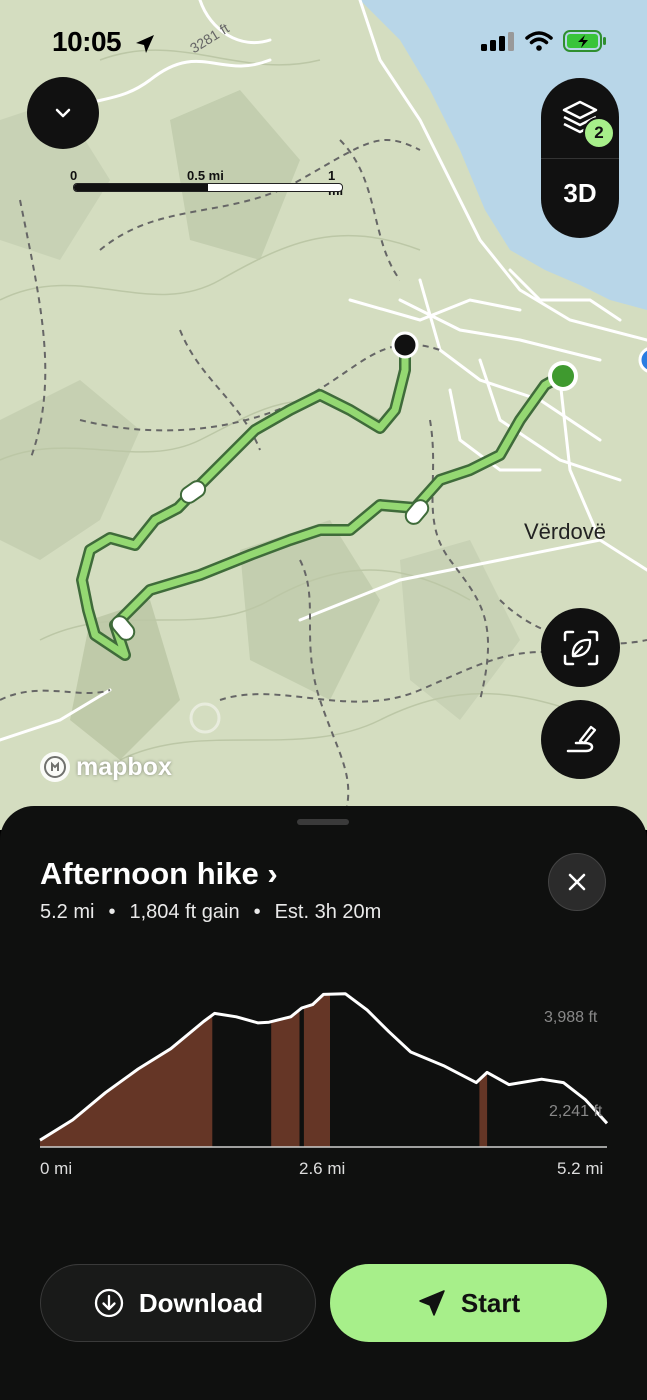 The width and height of the screenshot is (647, 1400). I want to click on scan-leaf-icon, so click(580, 647).